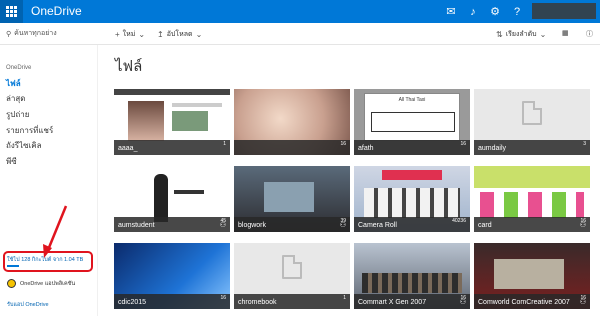  What do you see at coordinates (252, 225) in the screenshot?
I see `folder-name: blogwork` at bounding box center [252, 225].